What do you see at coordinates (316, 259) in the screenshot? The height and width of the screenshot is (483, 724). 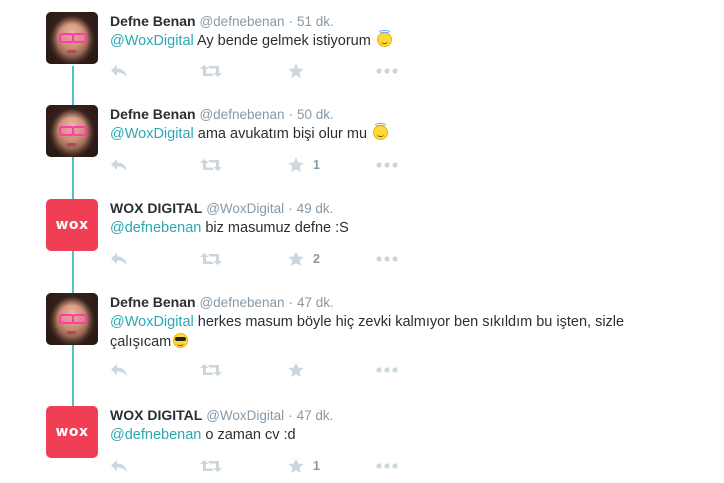 I see `favorite-count: 2` at bounding box center [316, 259].